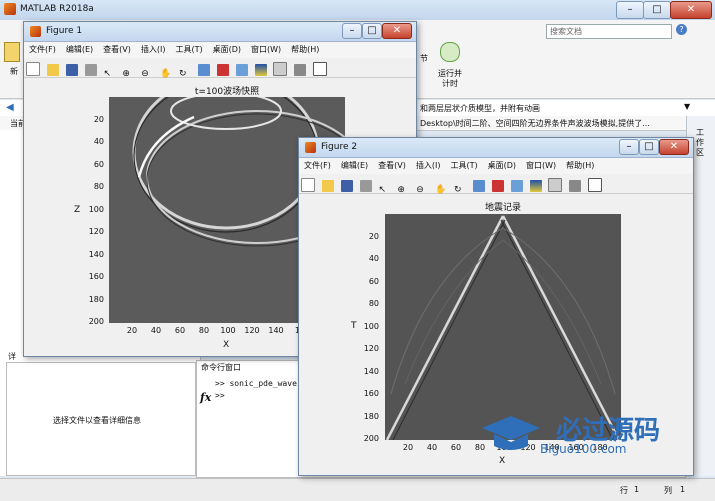 This screenshot has height=501, width=715. What do you see at coordinates (12, 52) in the screenshot?
I see `new-script-icon` at bounding box center [12, 52].